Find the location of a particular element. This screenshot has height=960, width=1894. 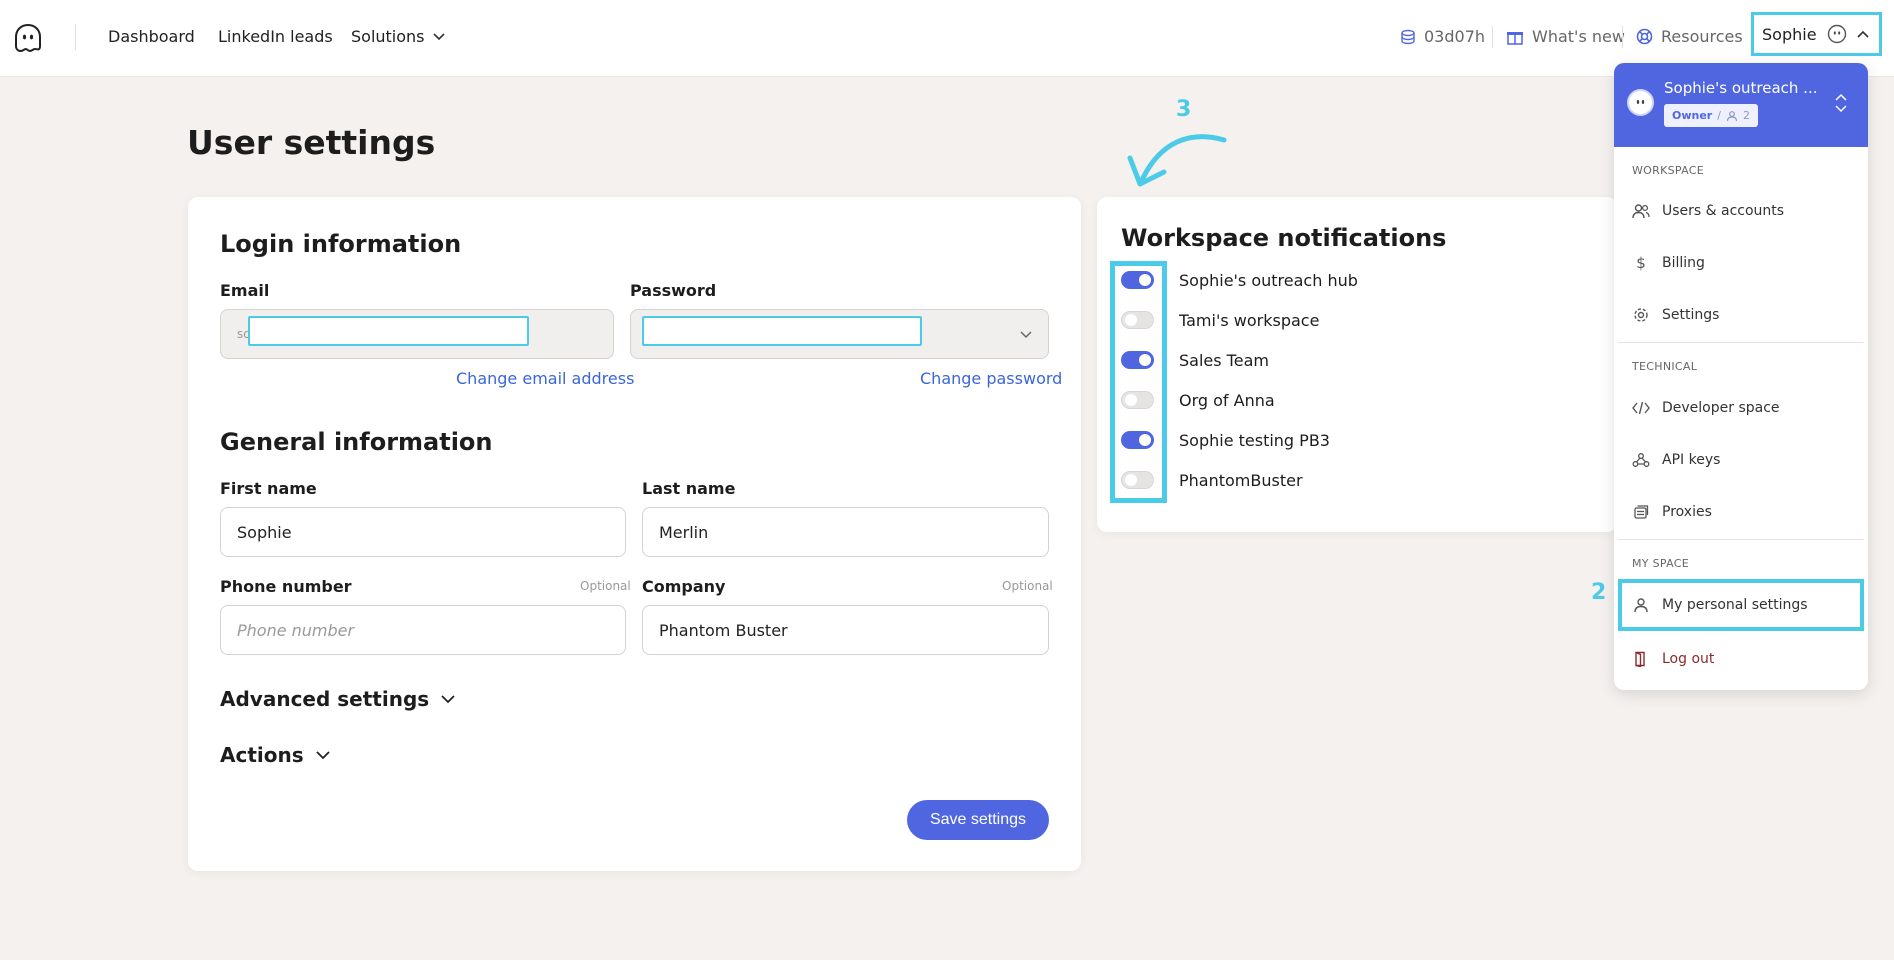

menu-users-accounts-label: Users & accounts is located at coordinates (1723, 211).